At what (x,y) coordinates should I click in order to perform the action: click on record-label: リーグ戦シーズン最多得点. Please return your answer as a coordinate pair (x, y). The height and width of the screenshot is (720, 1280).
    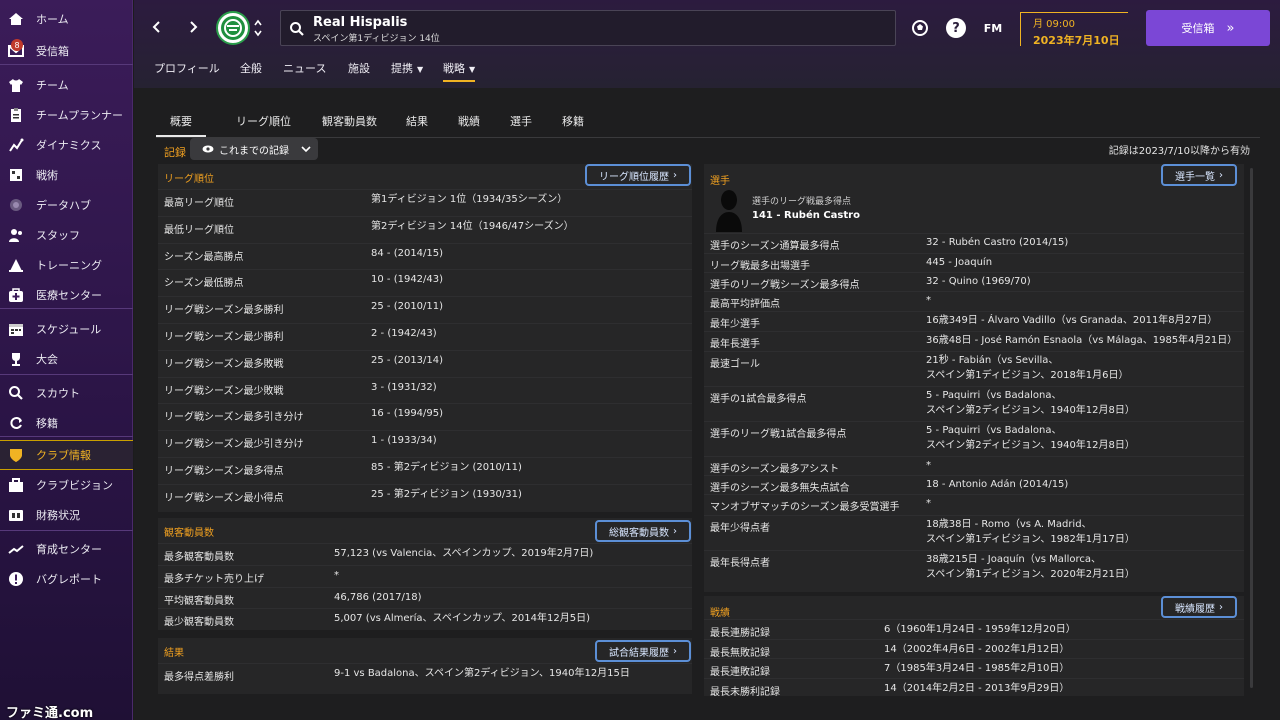
    Looking at the image, I should click on (224, 471).